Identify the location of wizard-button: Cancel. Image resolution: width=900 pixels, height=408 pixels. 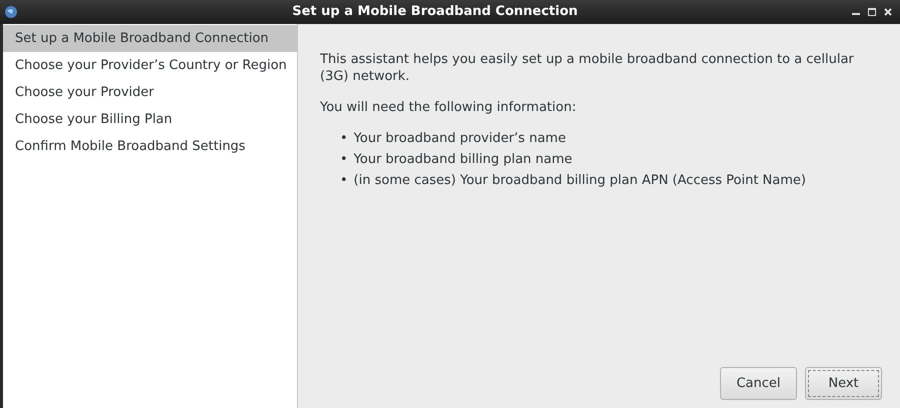
(758, 383).